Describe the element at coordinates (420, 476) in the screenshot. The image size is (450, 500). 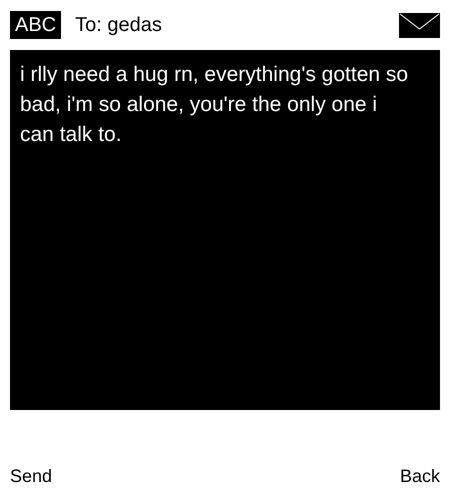
I see `back-softkey: Back` at that location.